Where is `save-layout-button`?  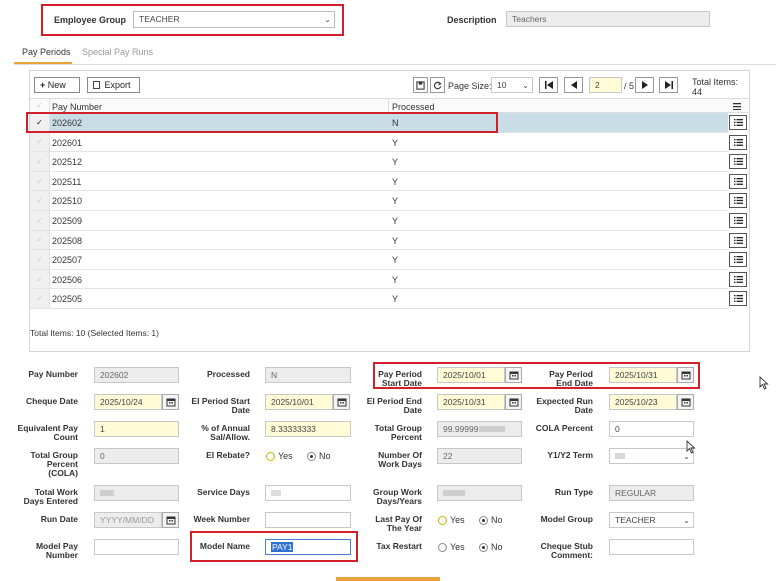 save-layout-button is located at coordinates (420, 85).